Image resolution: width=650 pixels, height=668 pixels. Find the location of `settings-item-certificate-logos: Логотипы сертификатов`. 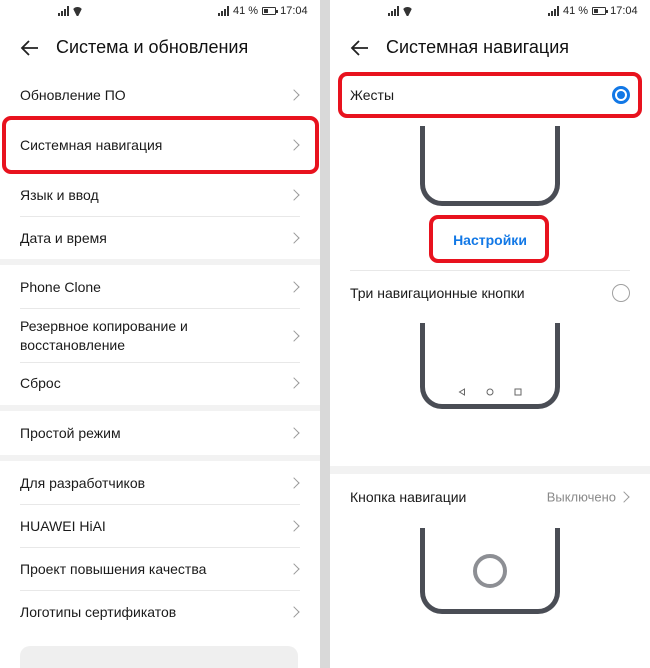

settings-item-certificate-logos: Логотипы сертификатов is located at coordinates (160, 612).